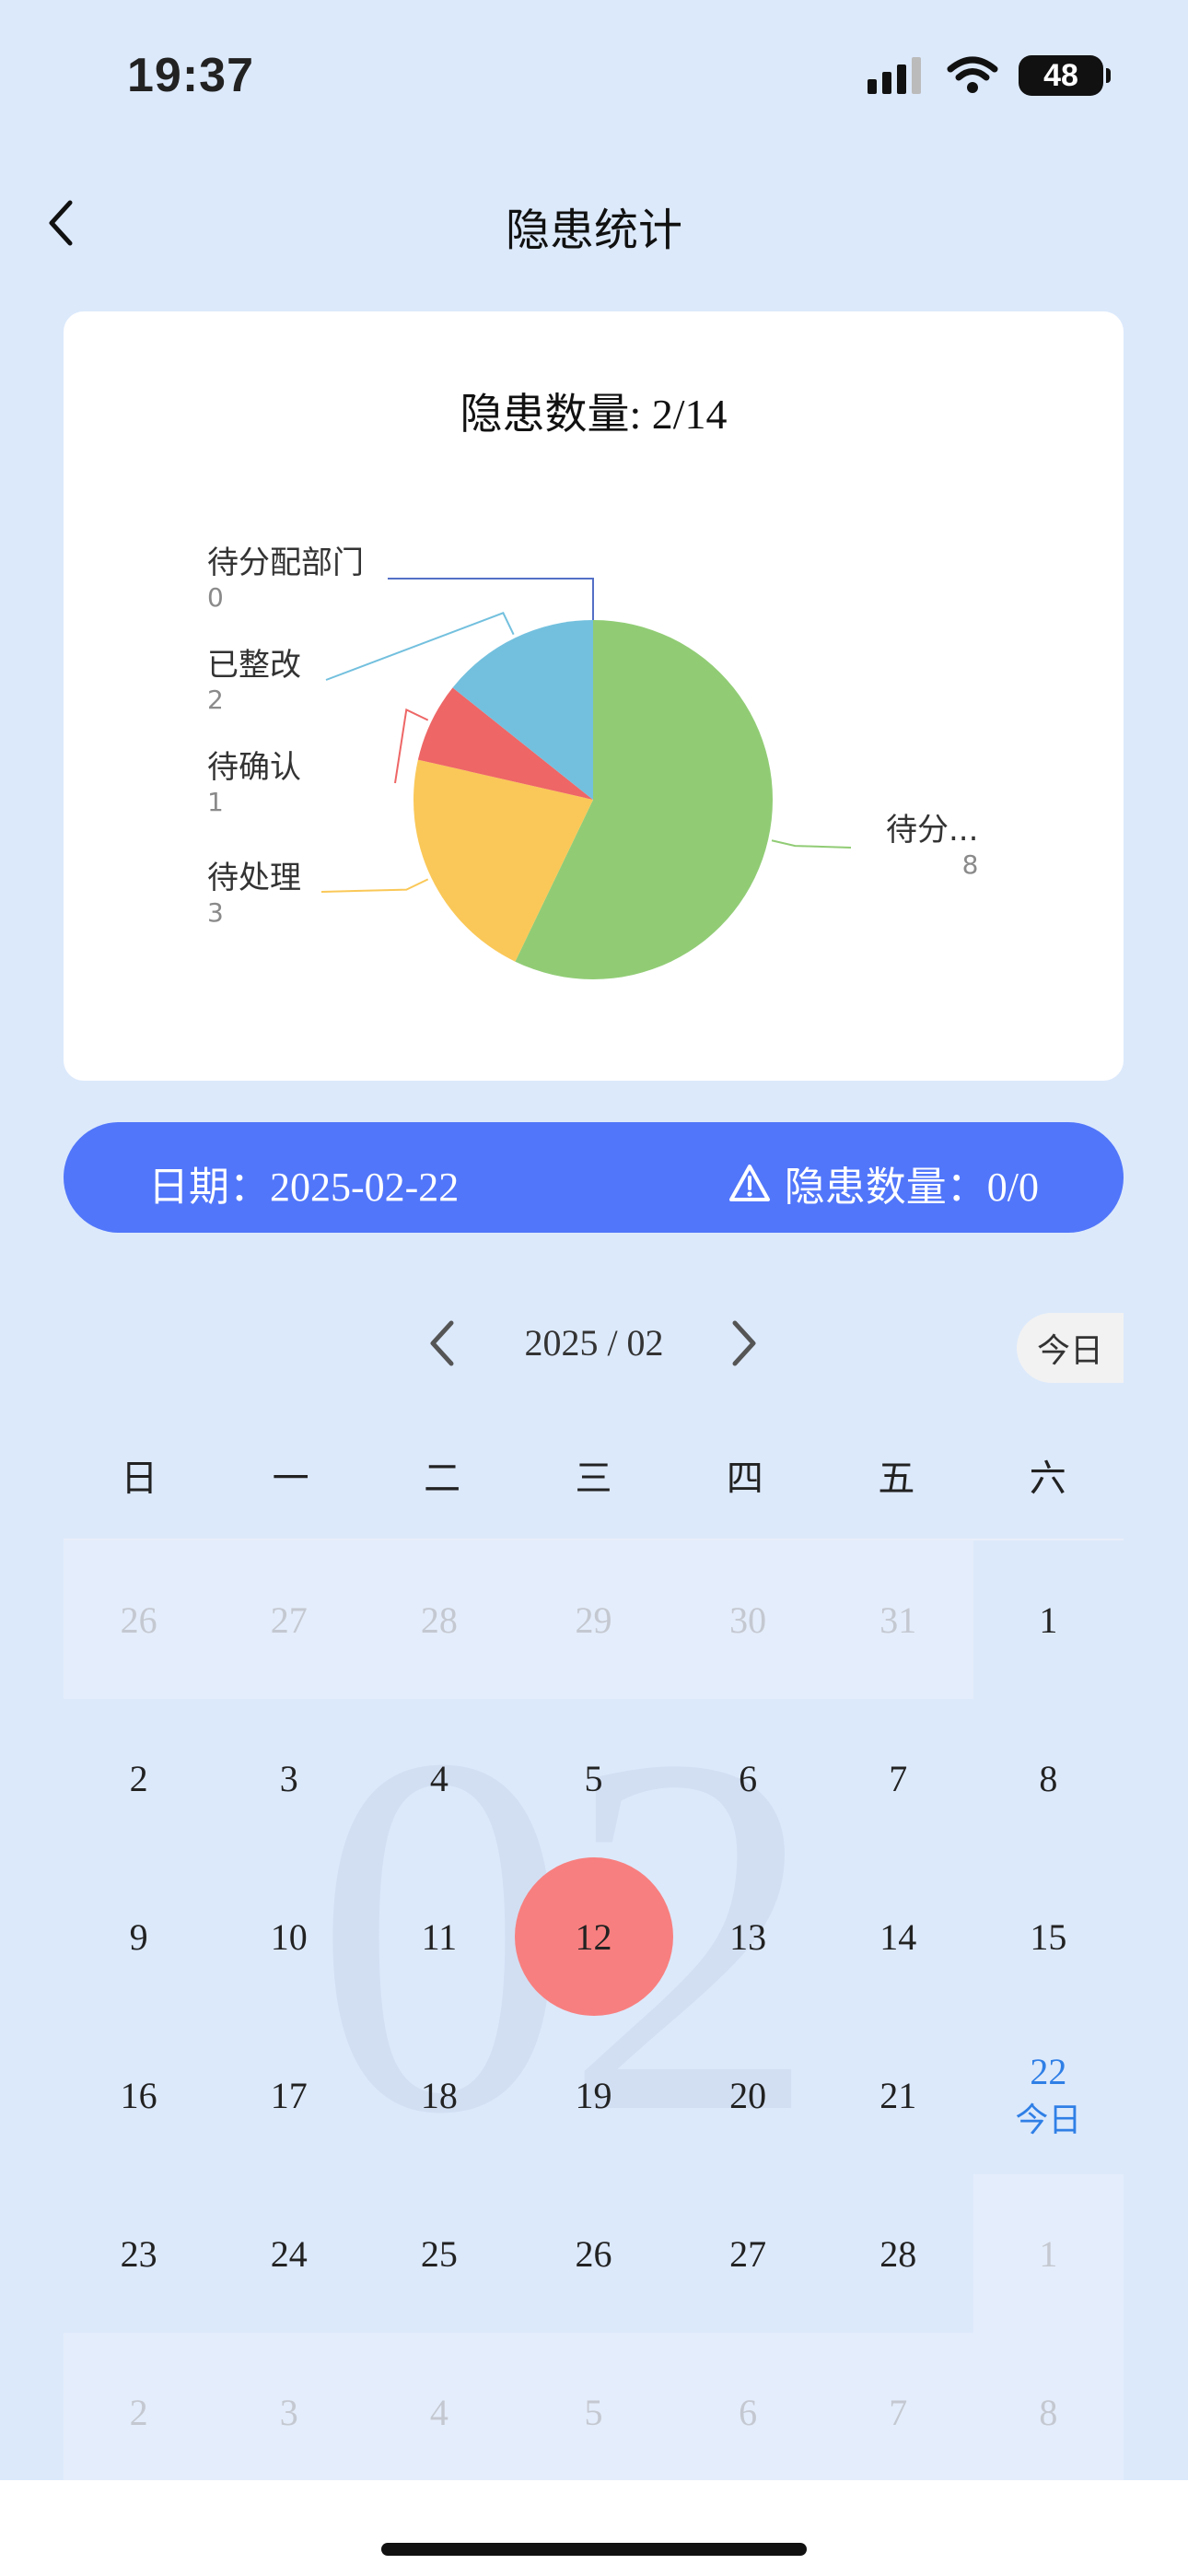  I want to click on pie-label-text: 待处理, so click(254, 878).